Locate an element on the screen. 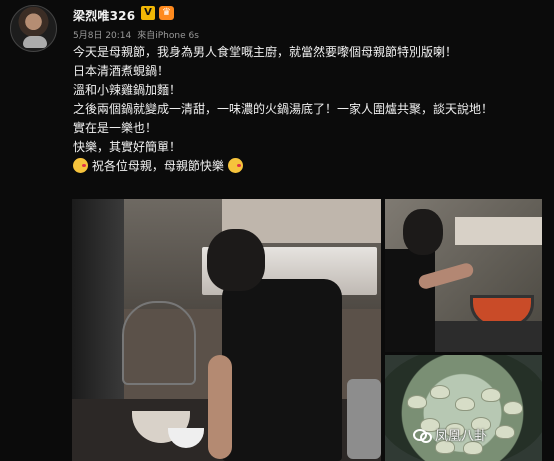 This screenshot has height=461, width=554. dish-rack is located at coordinates (159, 343).